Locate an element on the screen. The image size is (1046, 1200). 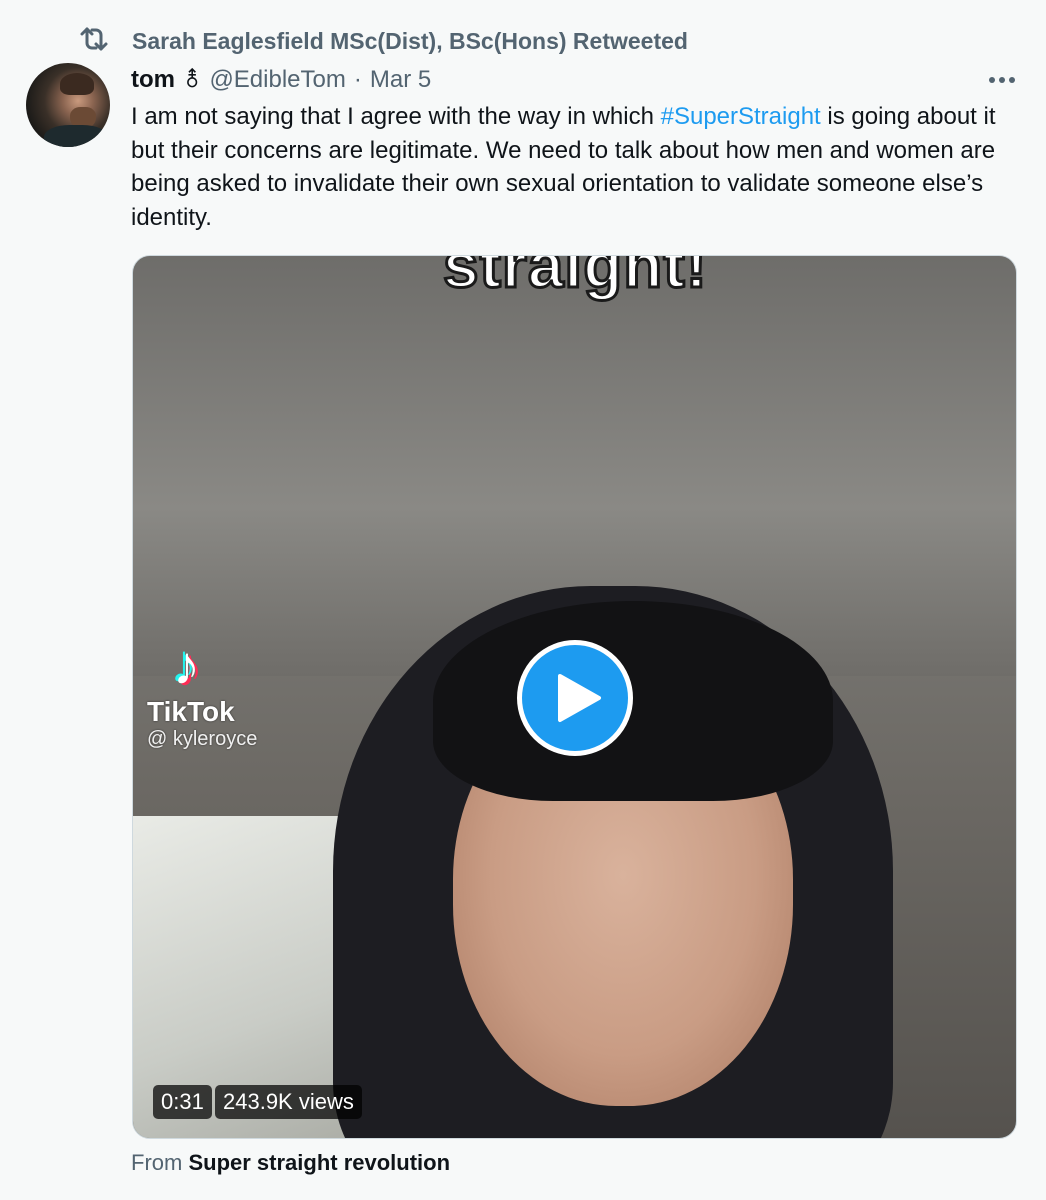
tweet-header: tom ⚨ @EdibleTom · Mar 5 is located at coordinates (281, 80).